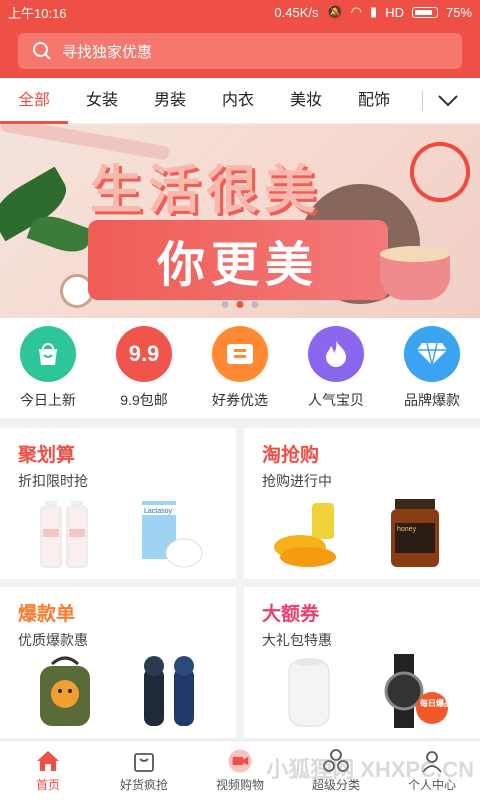 The height and width of the screenshot is (800, 480). I want to click on daily-hot-badge: 每日爆品, so click(436, 703).